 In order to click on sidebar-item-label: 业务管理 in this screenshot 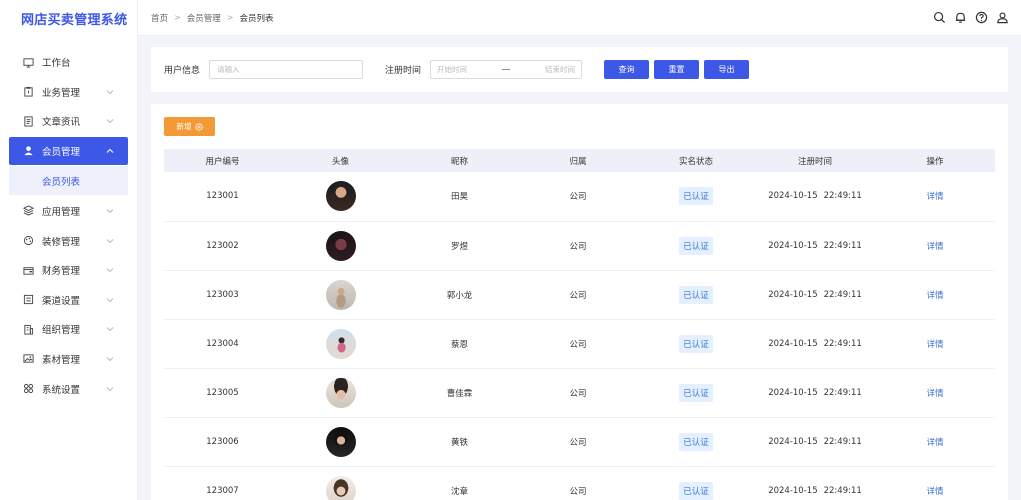, I will do `click(61, 93)`.